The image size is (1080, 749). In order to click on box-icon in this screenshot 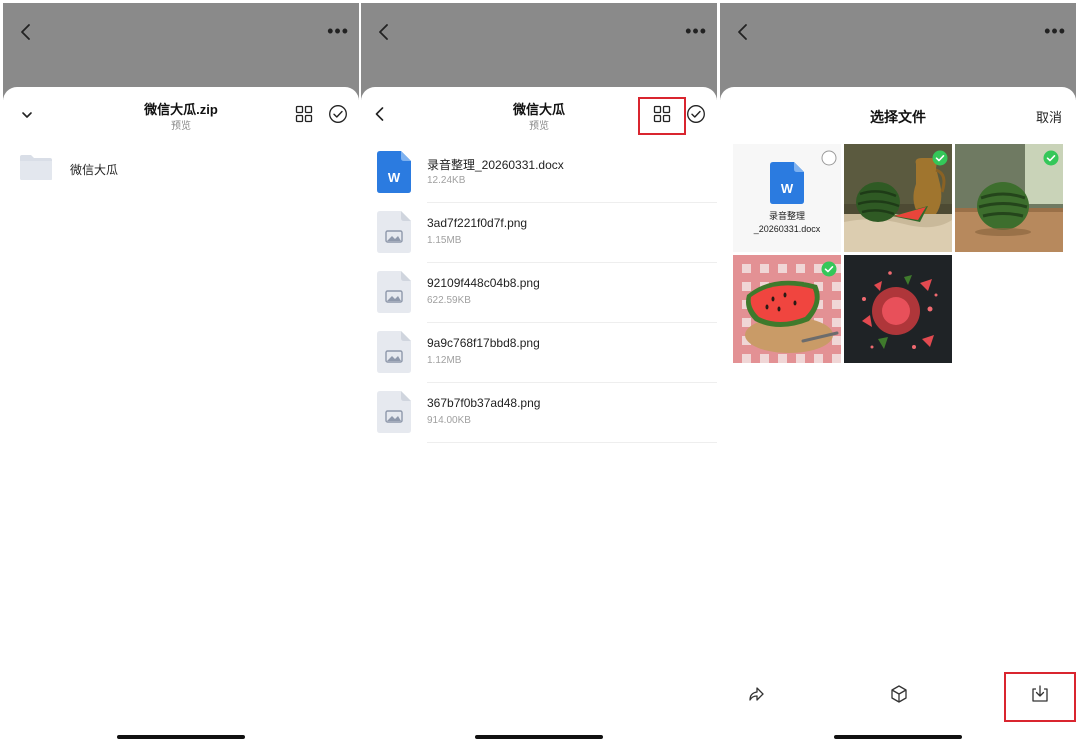, I will do `click(899, 694)`.